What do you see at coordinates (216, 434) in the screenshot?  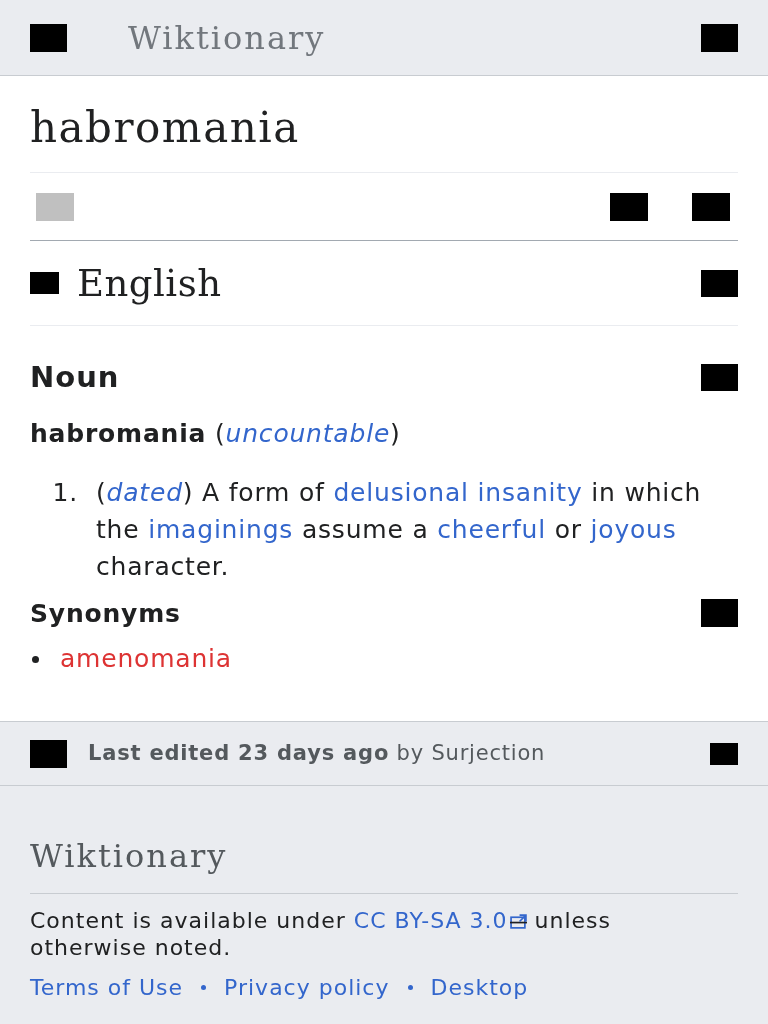 I see `headword-line: habromania (uncountable)` at bounding box center [216, 434].